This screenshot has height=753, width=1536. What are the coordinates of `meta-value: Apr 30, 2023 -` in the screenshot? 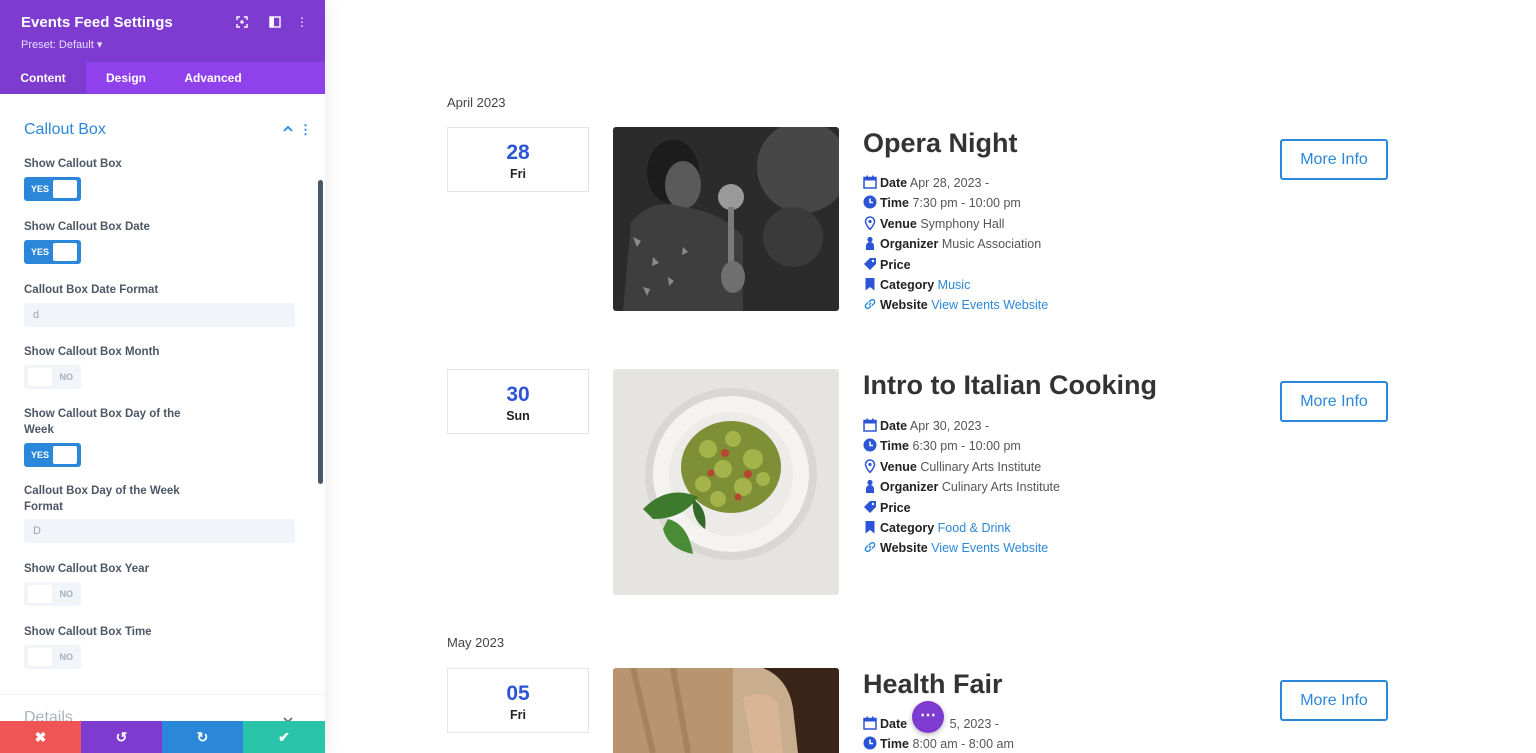 It's located at (949, 426).